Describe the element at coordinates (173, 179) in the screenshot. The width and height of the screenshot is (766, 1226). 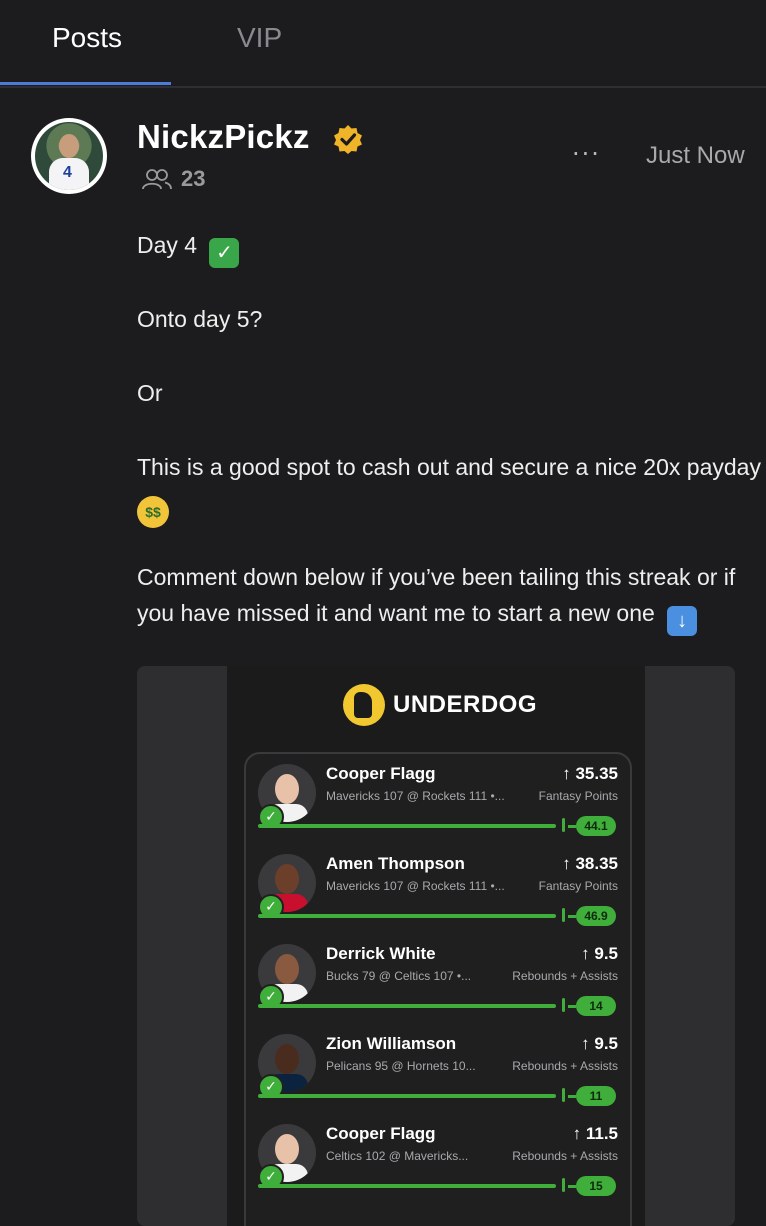
I see `members: 23` at that location.